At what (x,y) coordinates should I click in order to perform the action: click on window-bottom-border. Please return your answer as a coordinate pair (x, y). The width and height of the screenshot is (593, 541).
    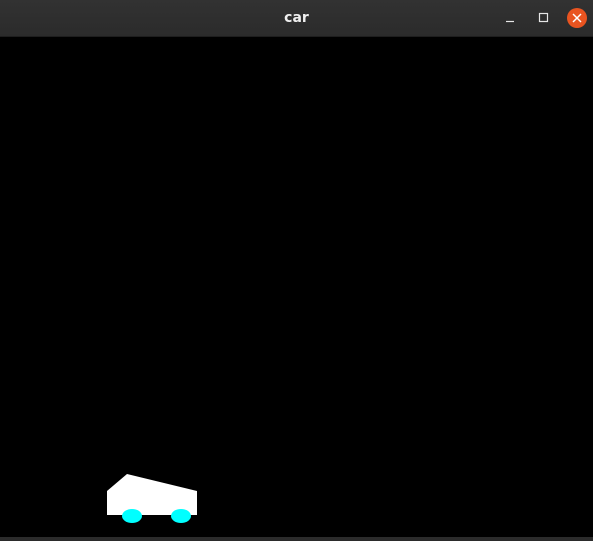
    Looking at the image, I should click on (296, 539).